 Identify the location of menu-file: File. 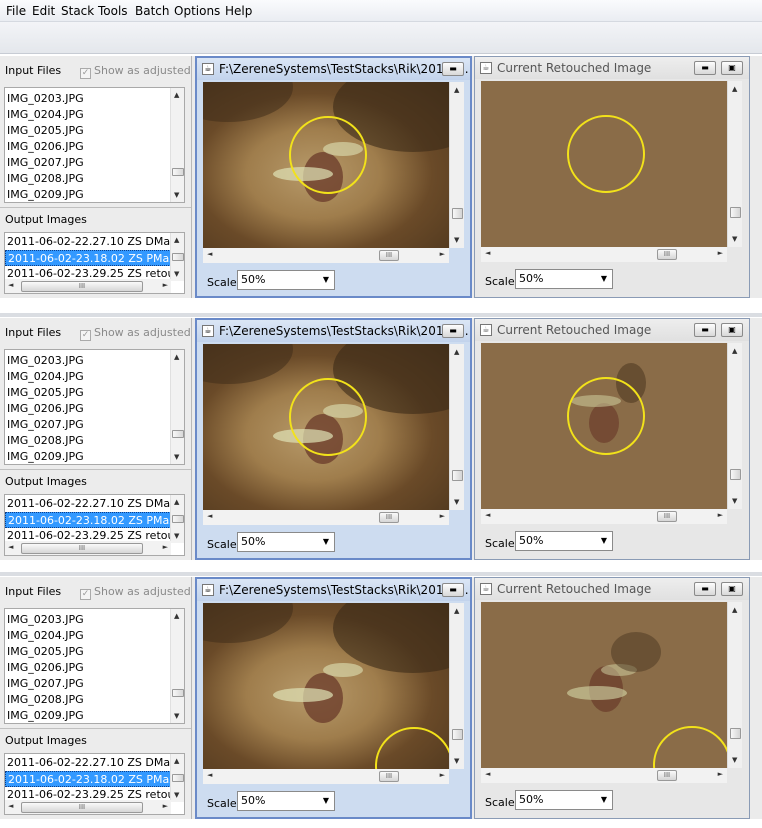
(16, 11).